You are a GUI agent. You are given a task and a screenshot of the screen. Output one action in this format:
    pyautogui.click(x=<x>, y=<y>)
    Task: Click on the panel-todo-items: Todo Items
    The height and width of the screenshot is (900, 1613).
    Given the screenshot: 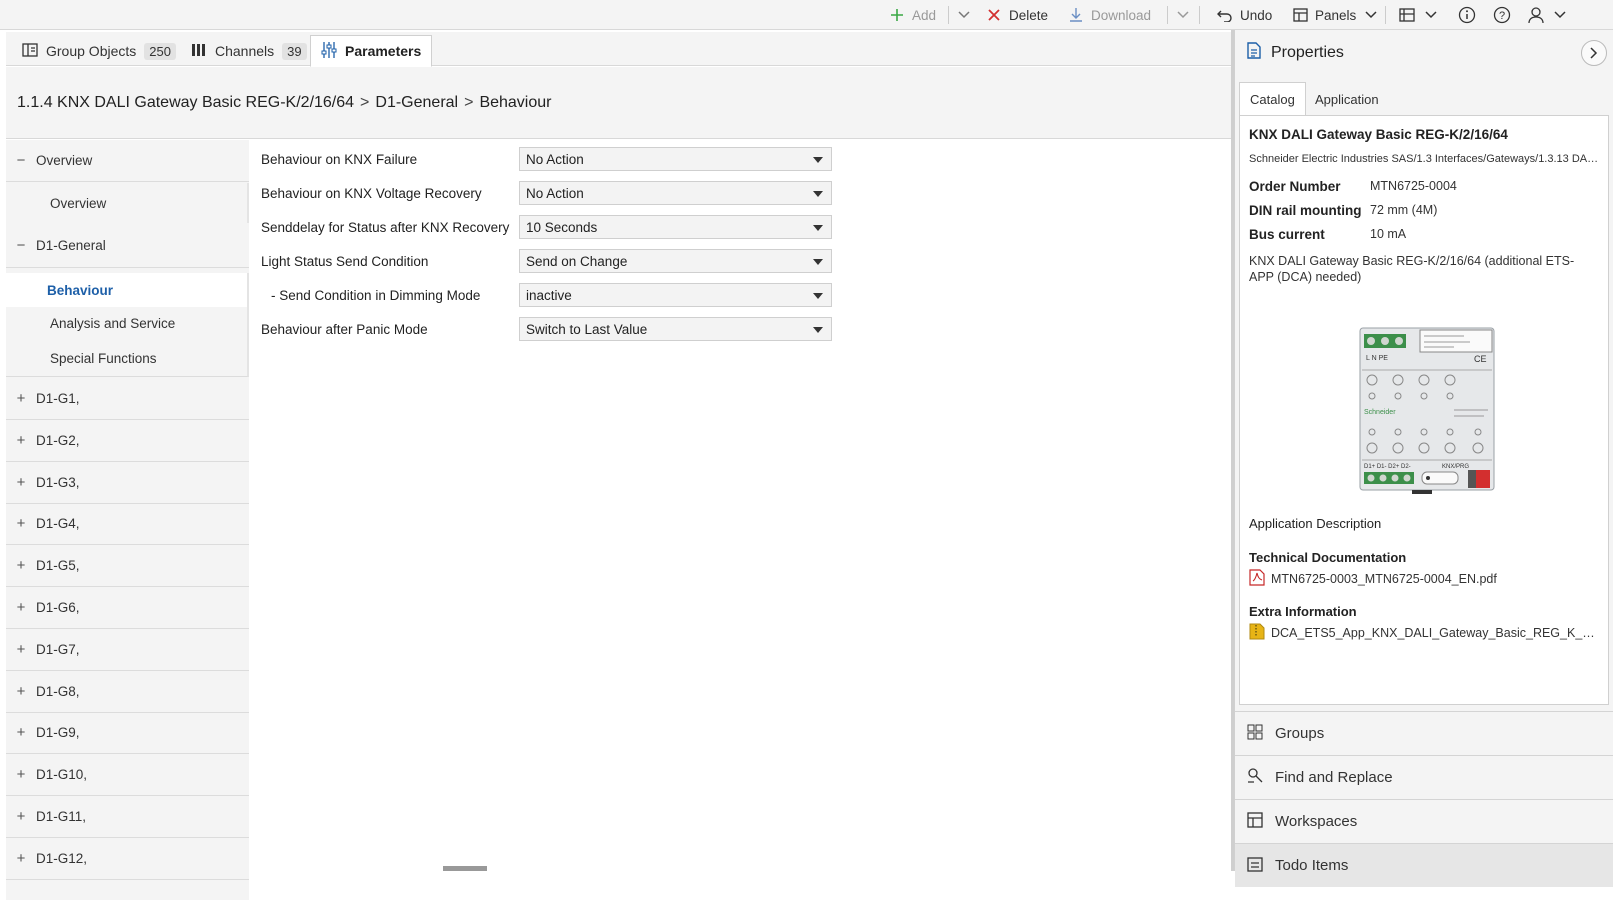 What is the action you would take?
    pyautogui.click(x=1424, y=865)
    